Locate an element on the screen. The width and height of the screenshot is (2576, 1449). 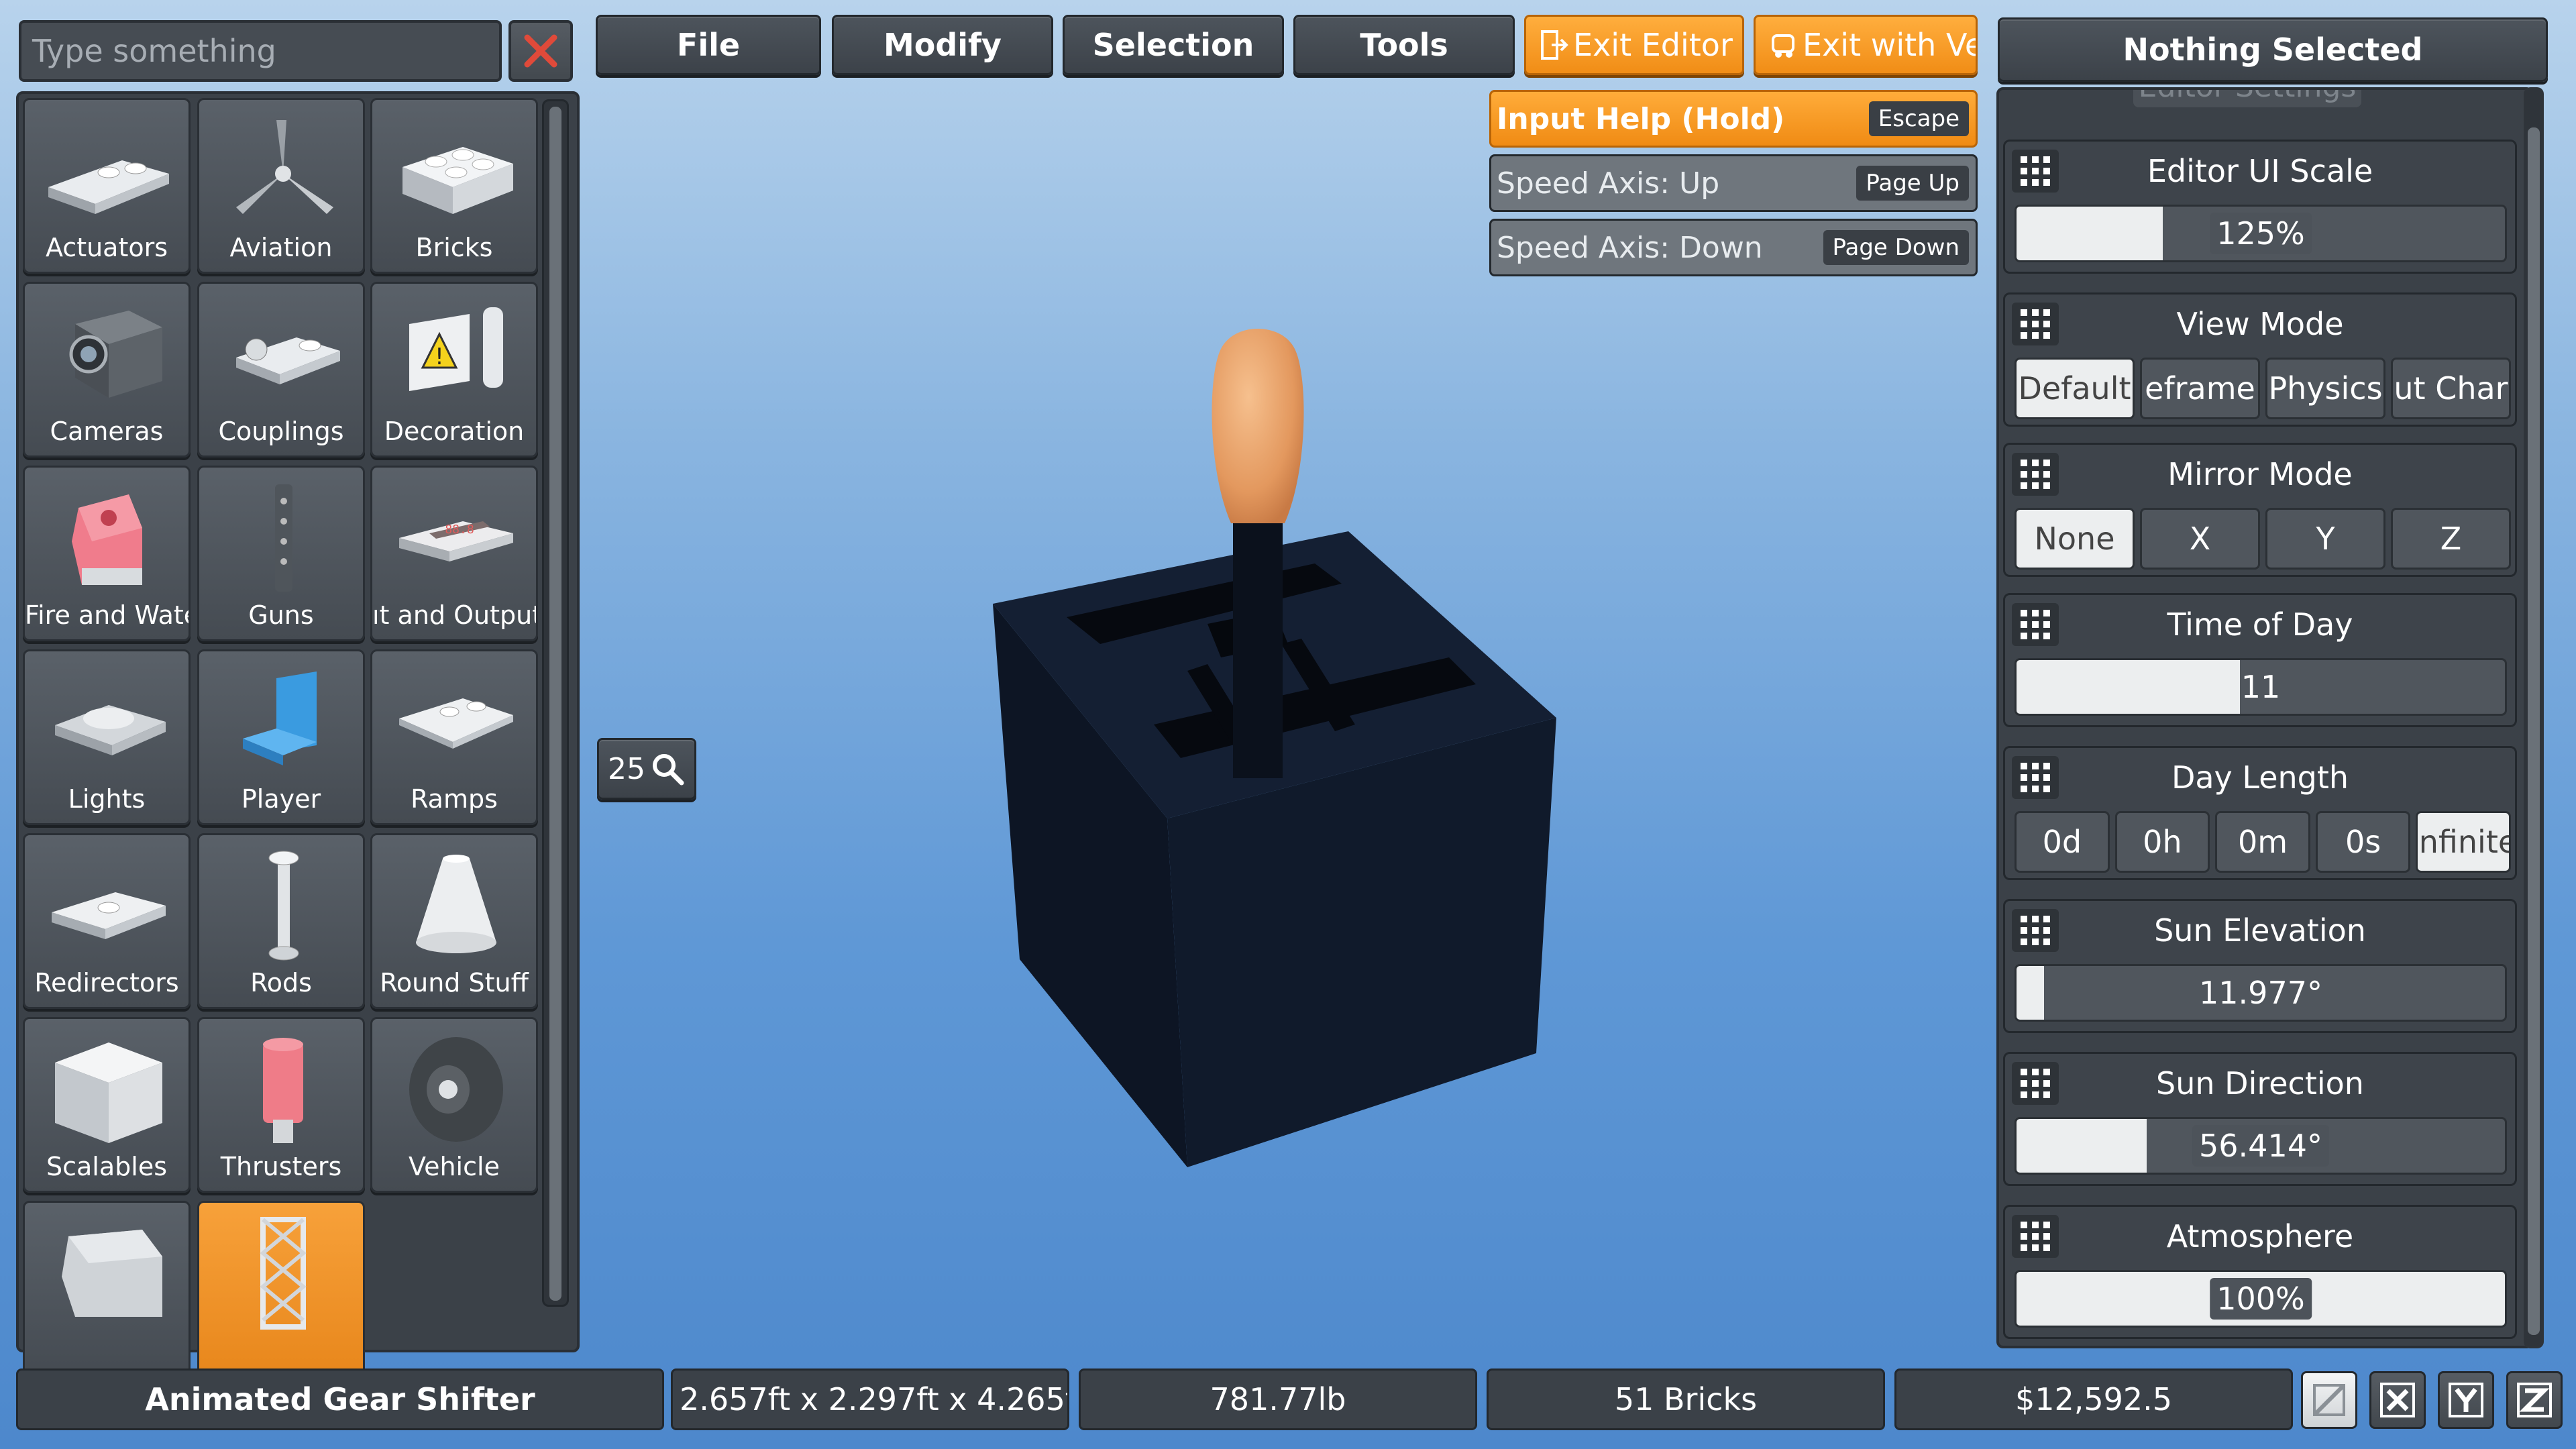
day-length-seconds: 0s is located at coordinates (2363, 842).